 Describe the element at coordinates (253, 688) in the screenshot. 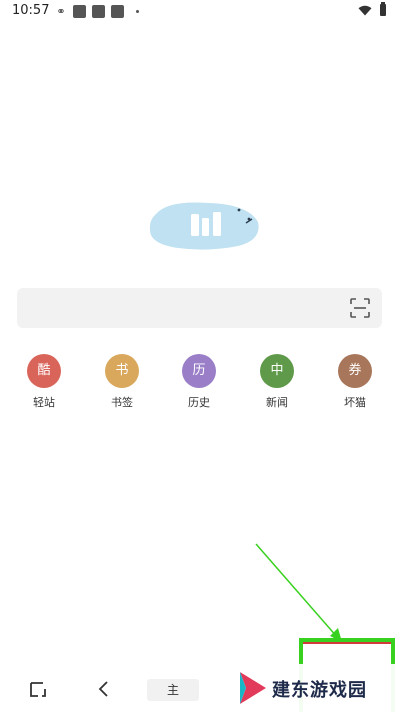

I see `watermark-logo-icon` at that location.